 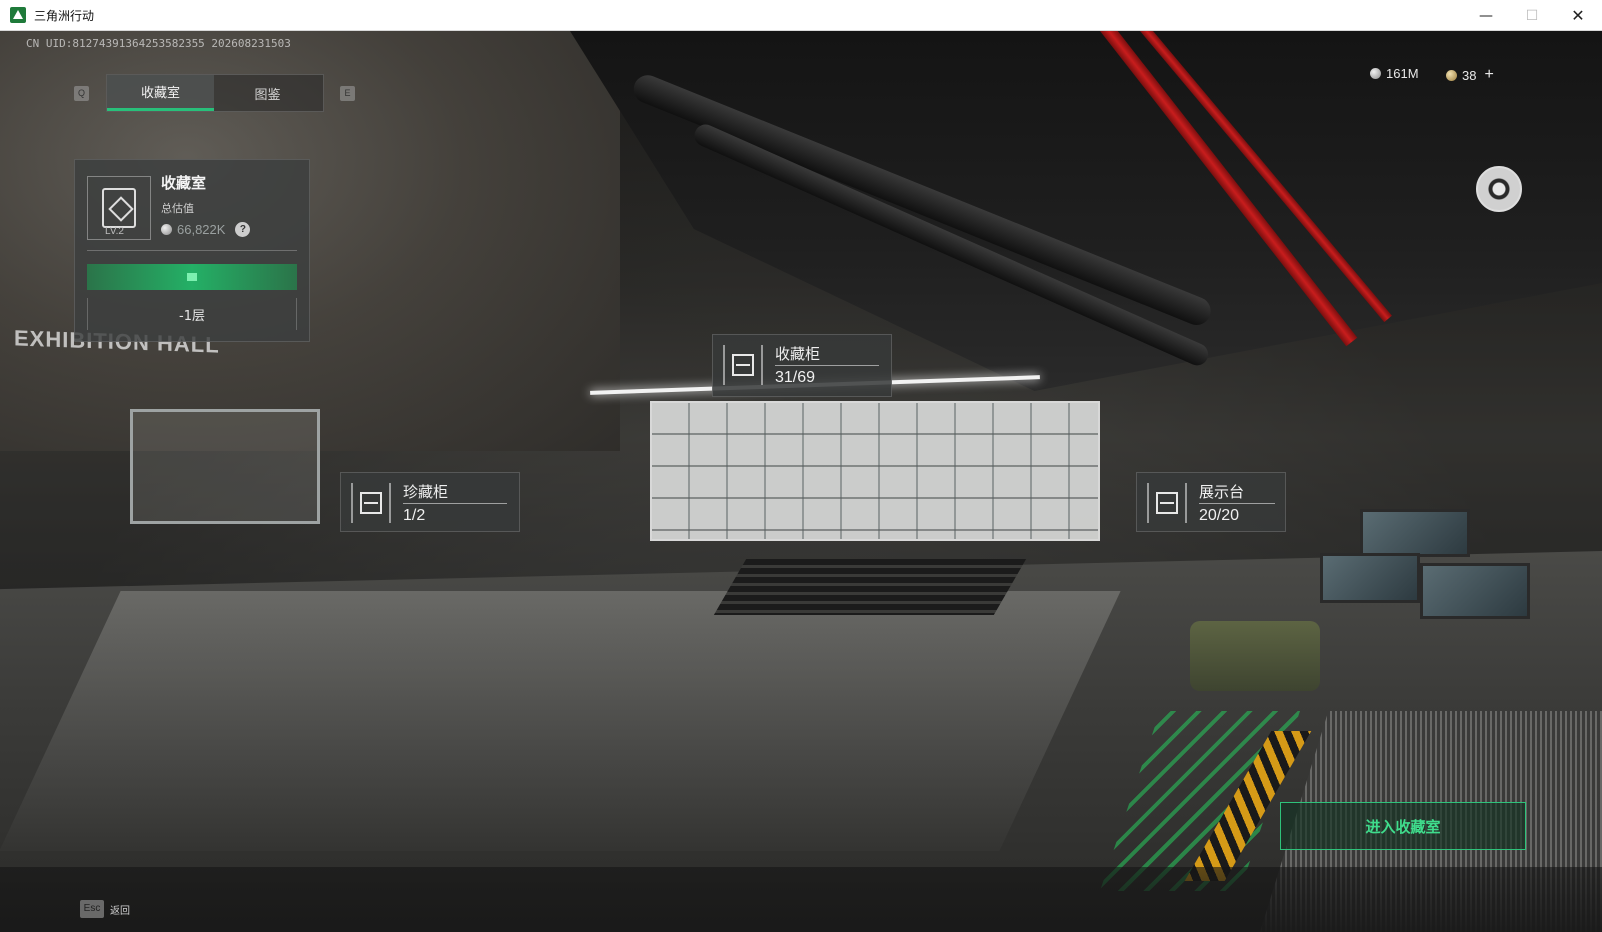 I want to click on divider, so click(x=192, y=250).